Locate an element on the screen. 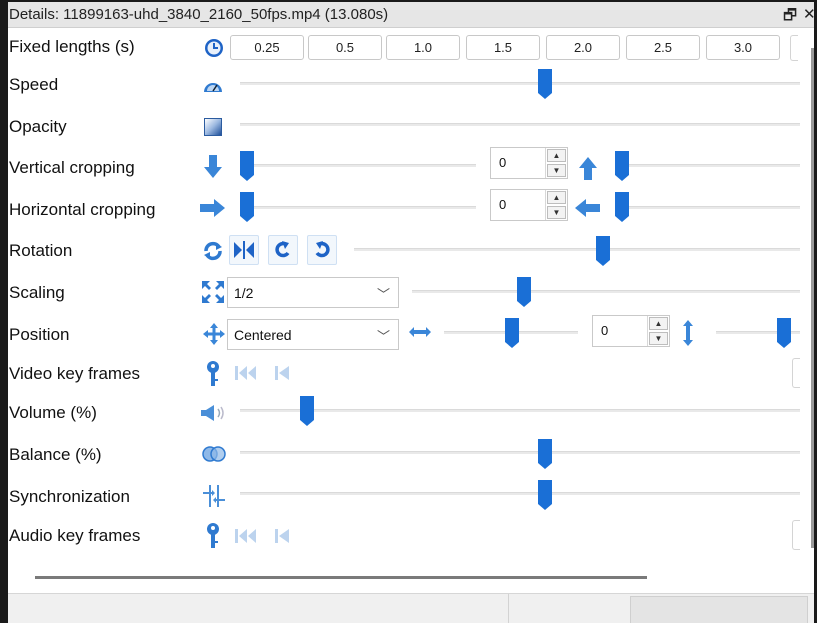  fixed-length-button: 2.0 is located at coordinates (583, 47).